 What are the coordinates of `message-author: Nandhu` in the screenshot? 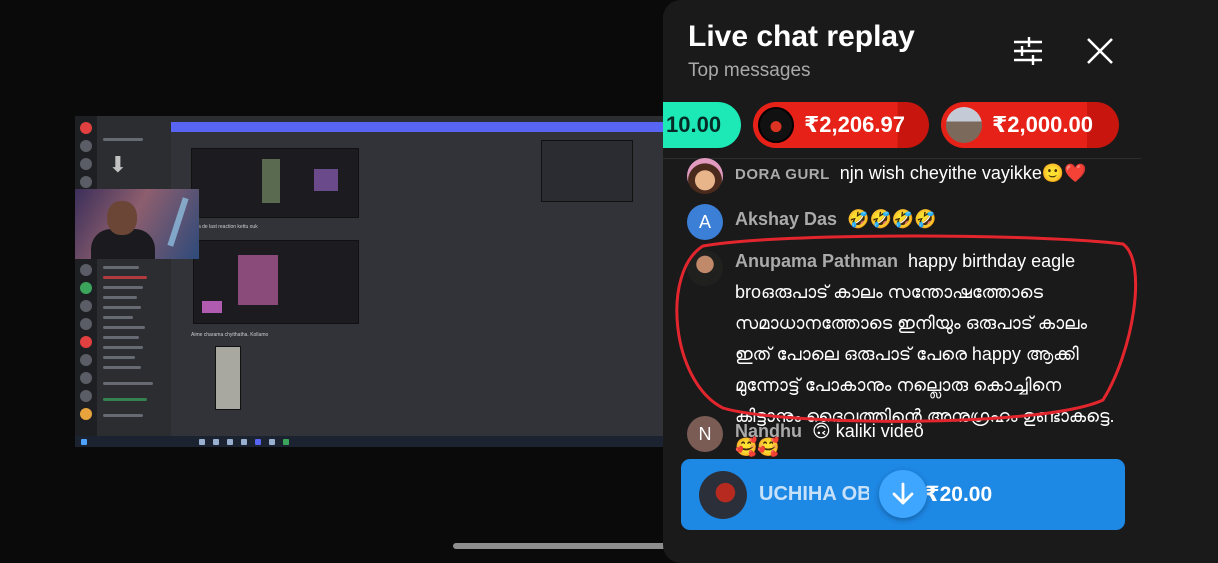 It's located at (768, 431).